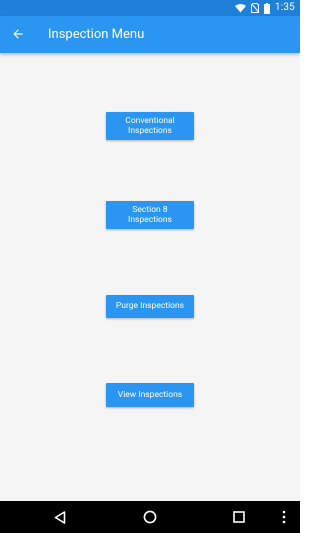 This screenshot has width=320, height=533. Describe the element at coordinates (262, 8) in the screenshot. I see `status-icons: 1:35` at that location.